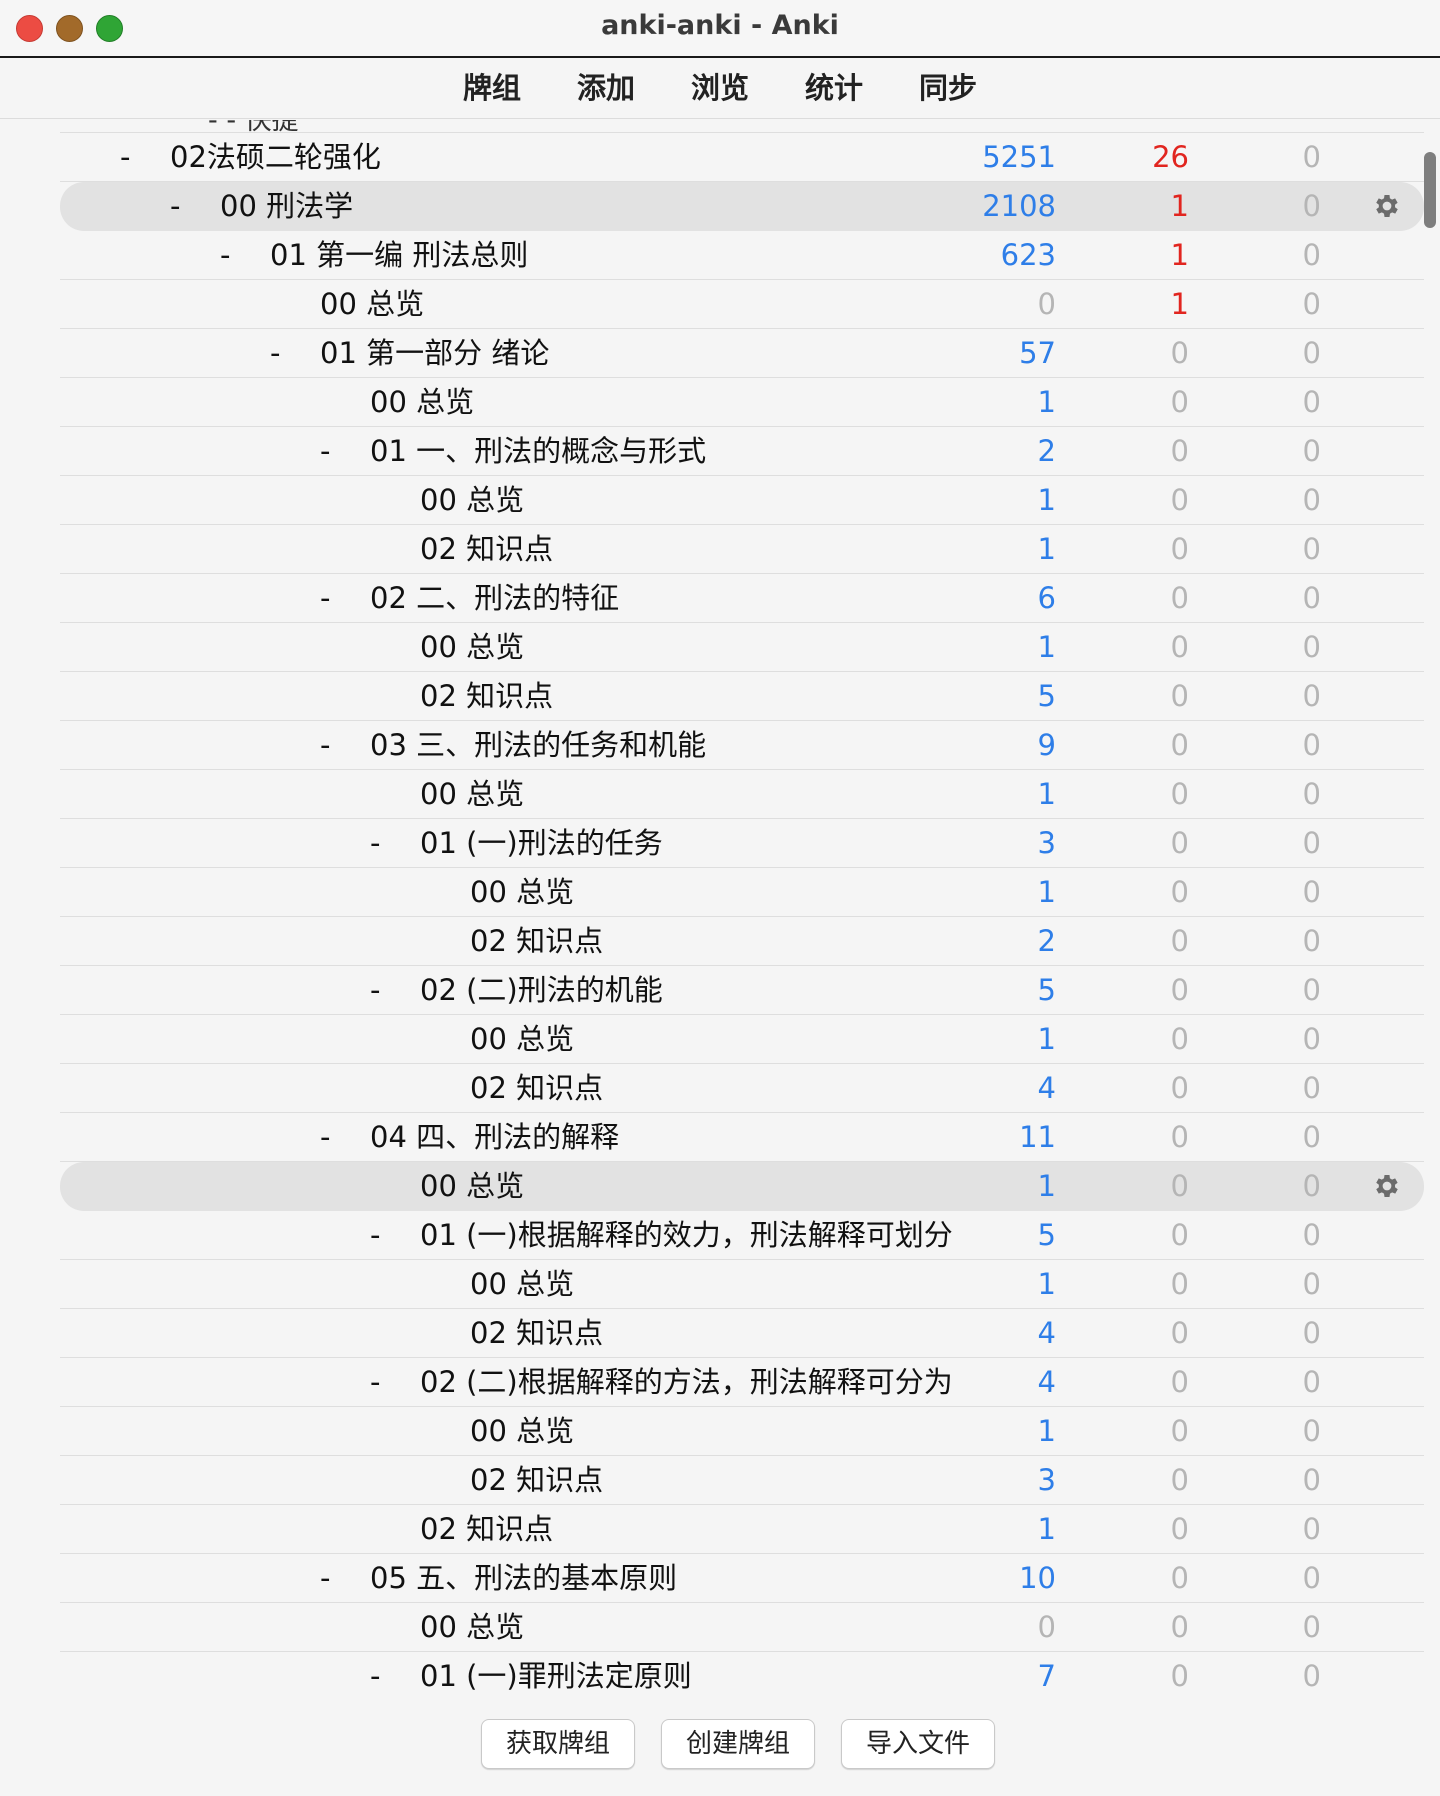 This screenshot has height=1796, width=1440. Describe the element at coordinates (1046, 1333) in the screenshot. I see `new-count: 4` at that location.